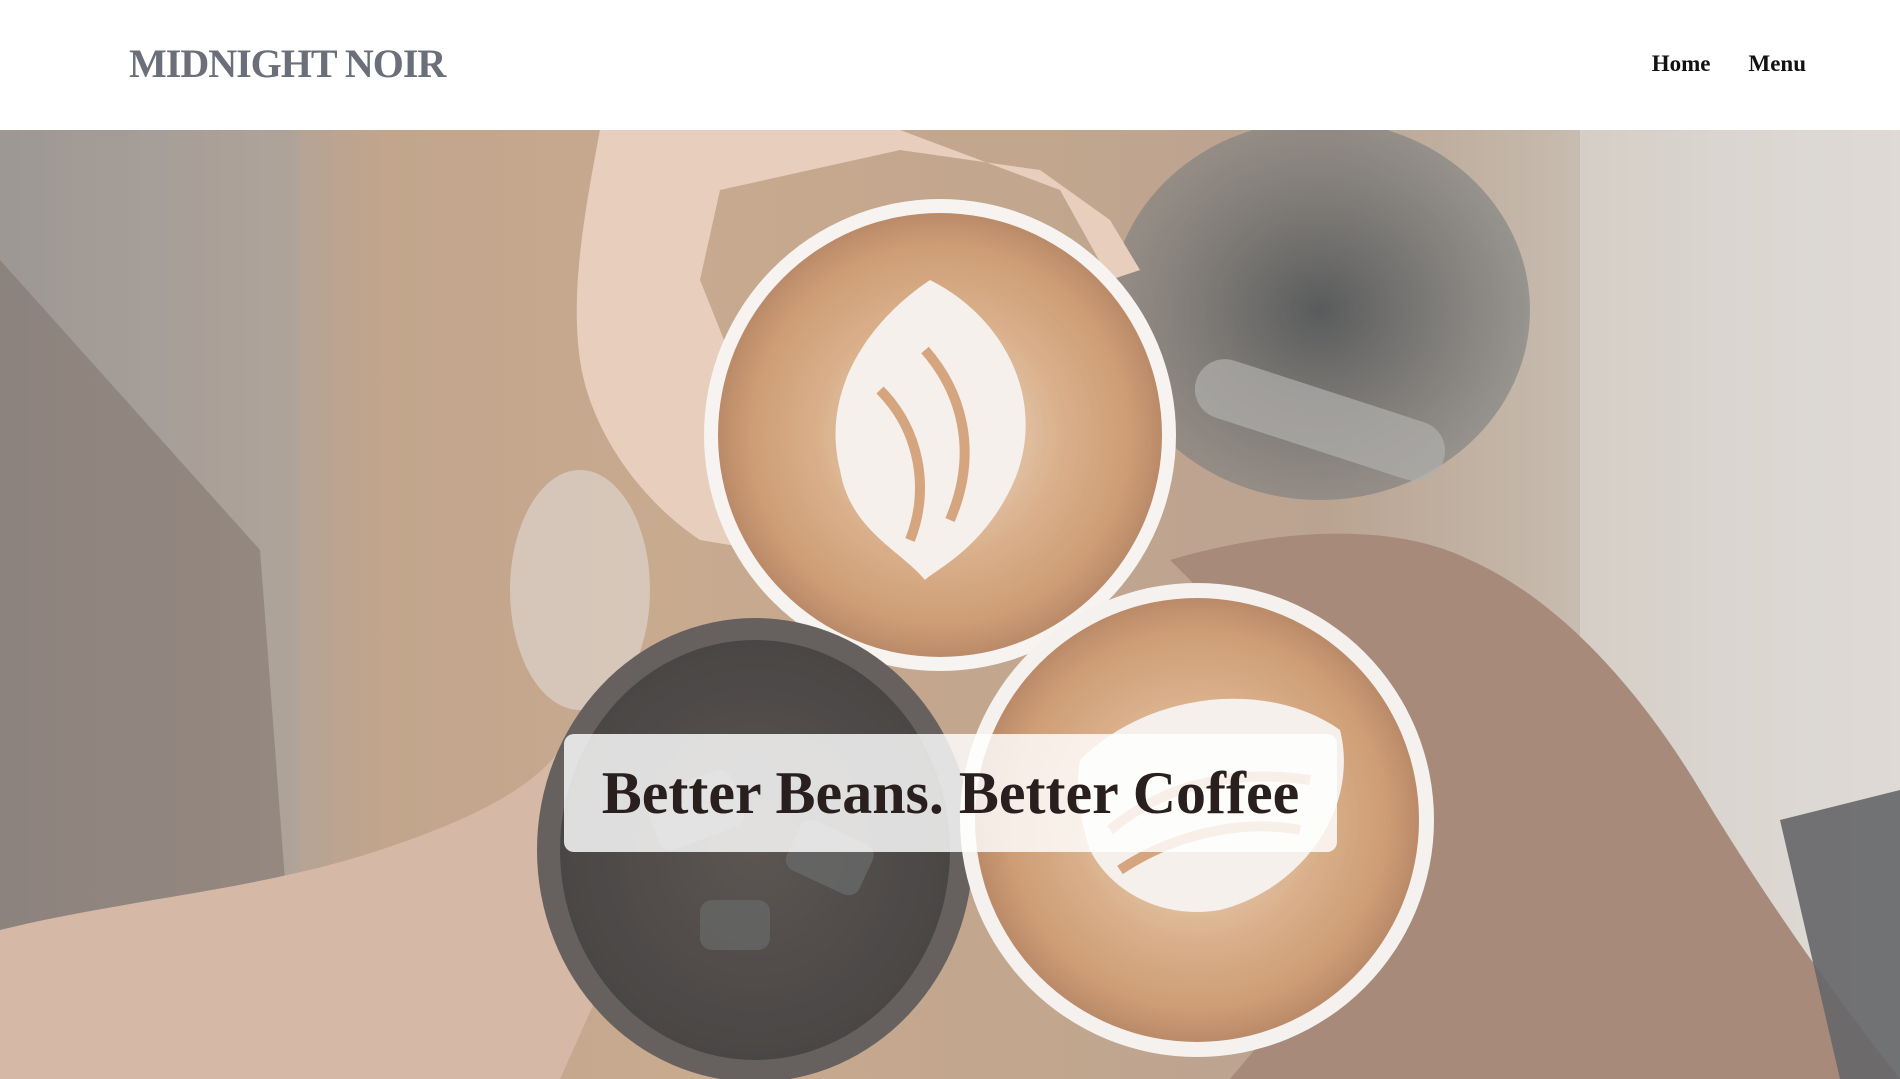 This screenshot has height=1079, width=1900. I want to click on hero-headline: Better Beans. Better Coffee, so click(950, 793).